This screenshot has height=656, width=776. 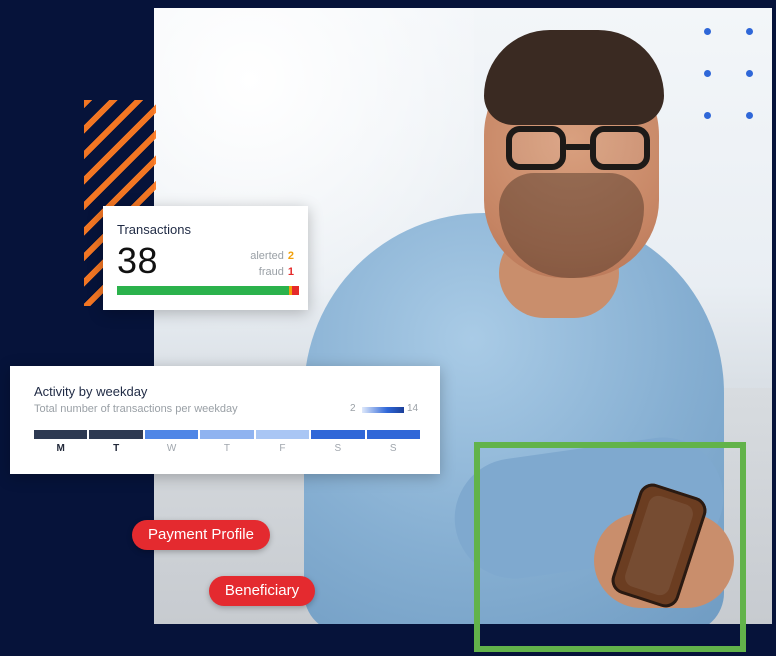 I want to click on legend-min-value: 2, so click(x=353, y=408).